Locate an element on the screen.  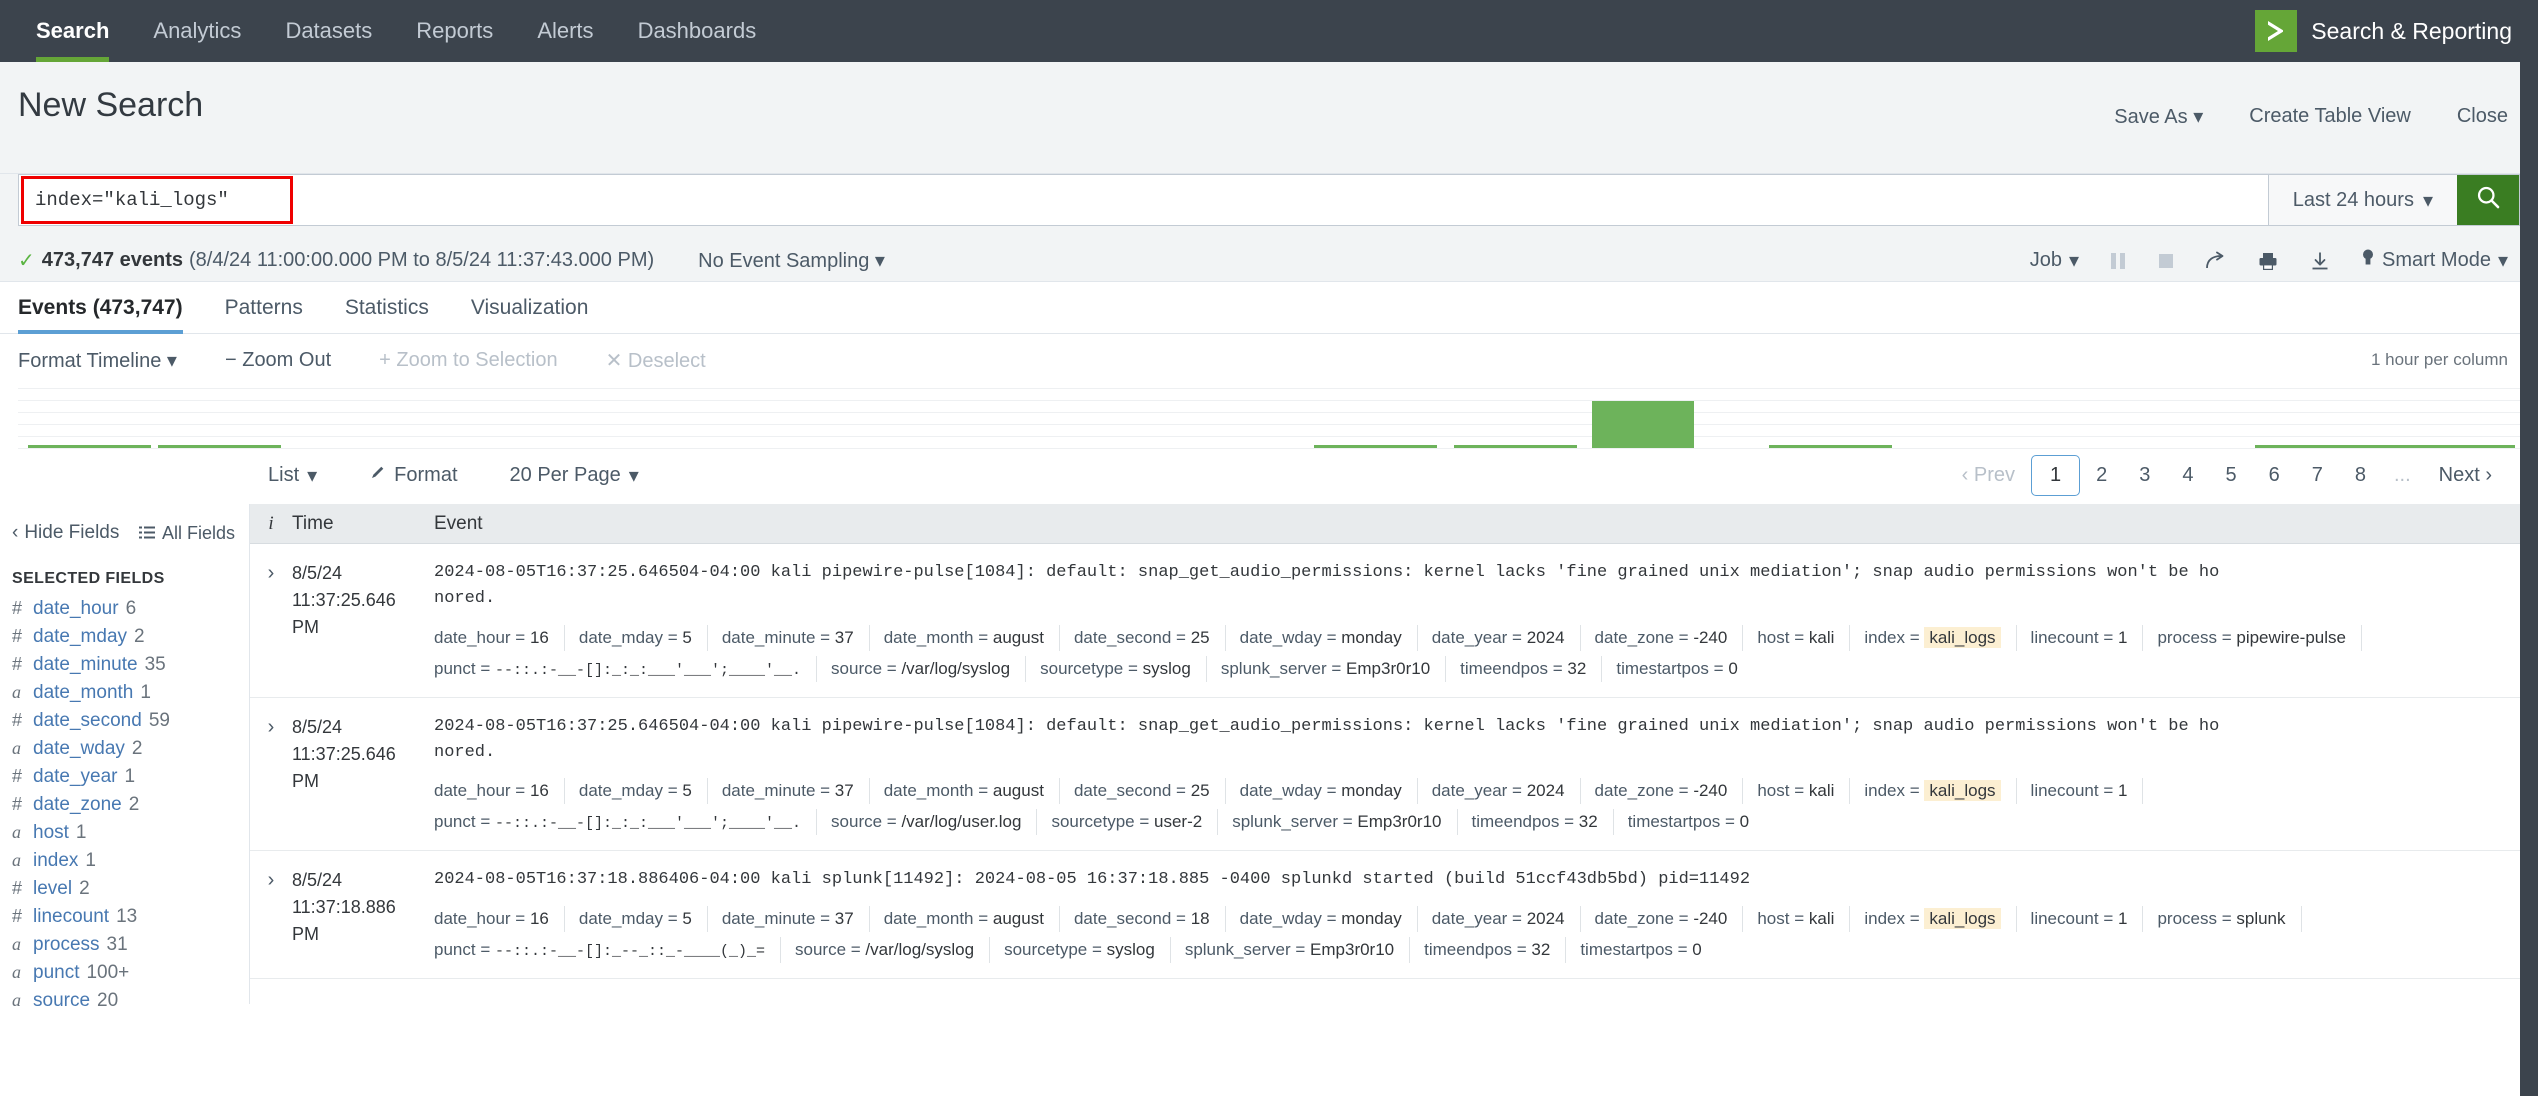
events-timeline-chart is located at coordinates (1269, 418).